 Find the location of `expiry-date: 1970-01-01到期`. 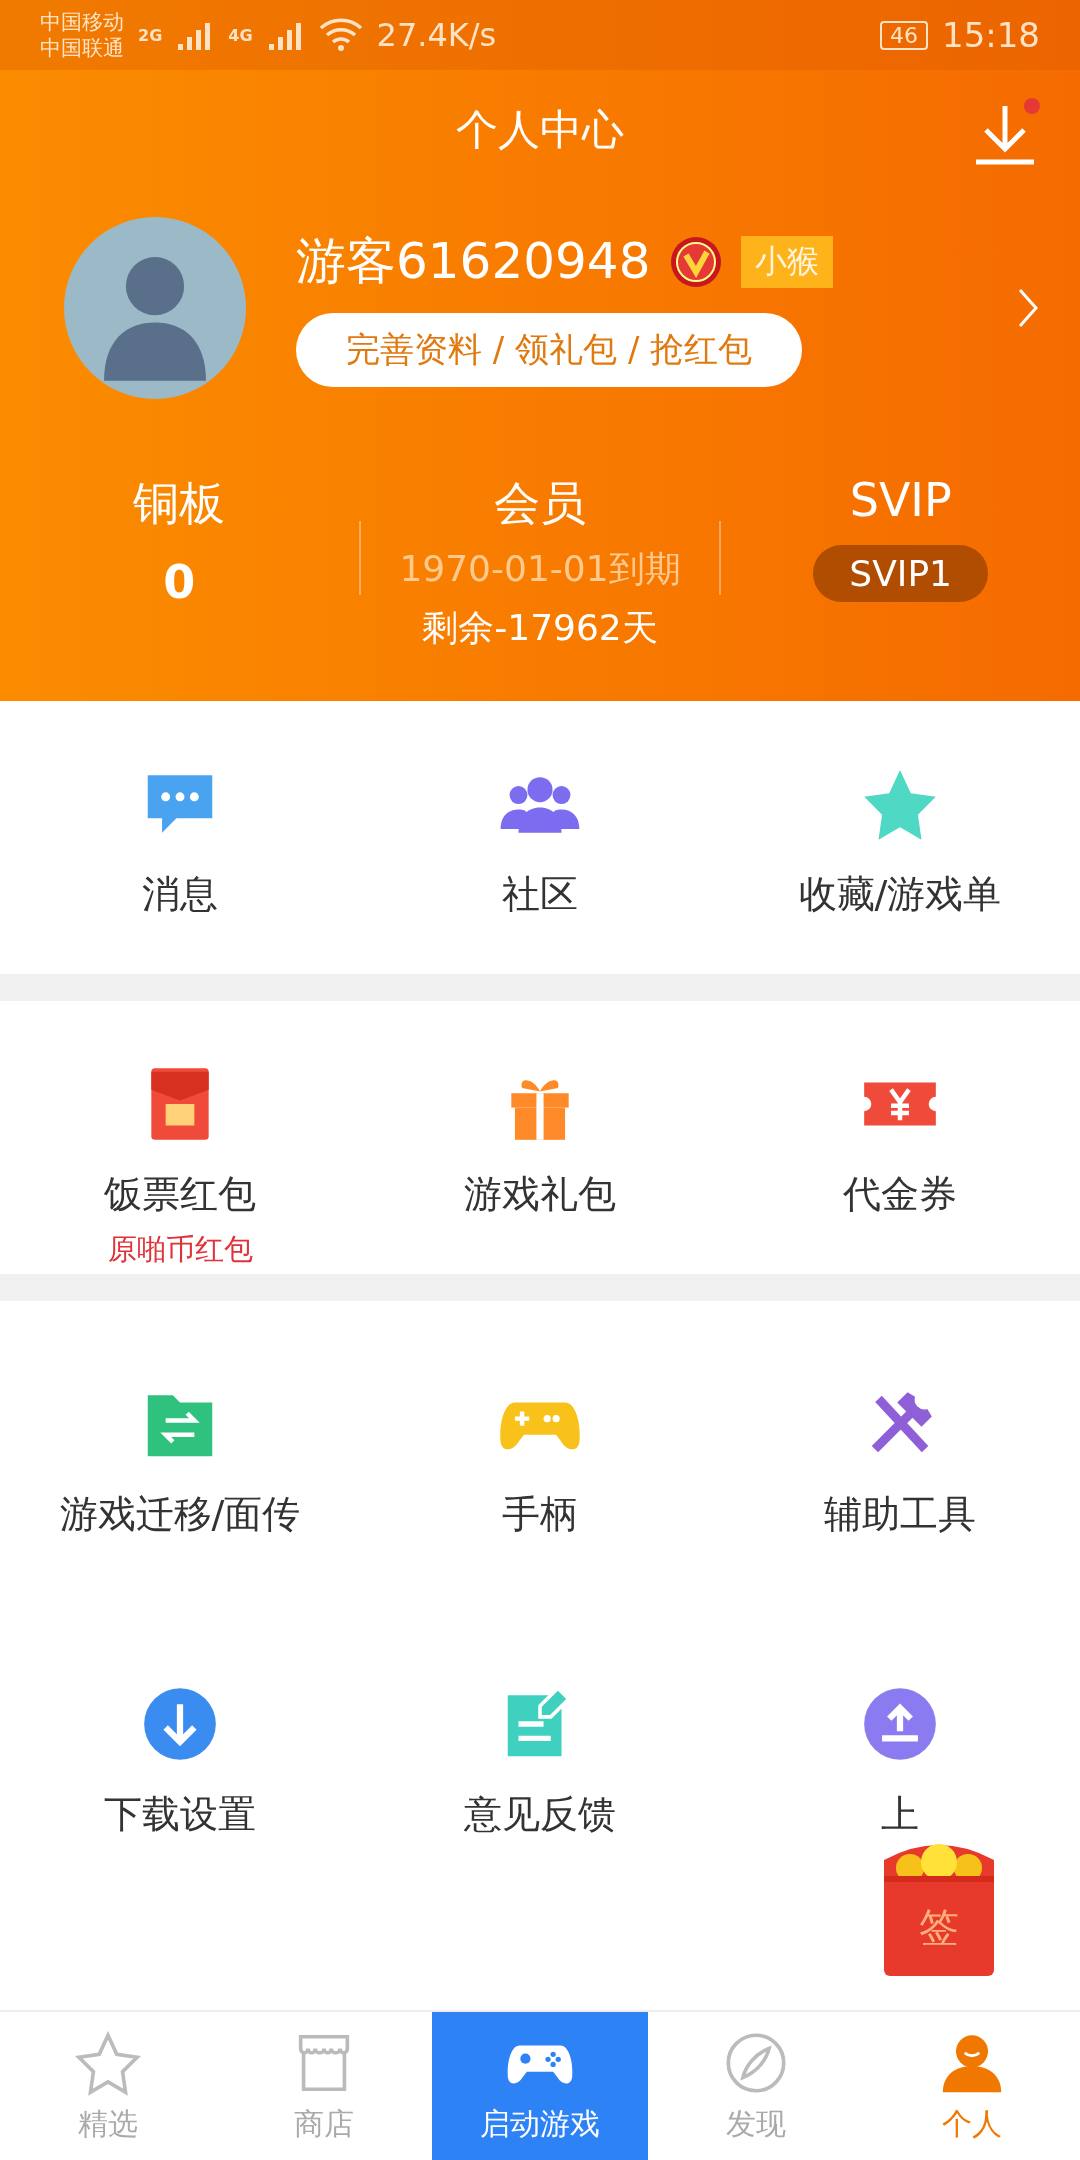

expiry-date: 1970-01-01到期 is located at coordinates (540, 569).